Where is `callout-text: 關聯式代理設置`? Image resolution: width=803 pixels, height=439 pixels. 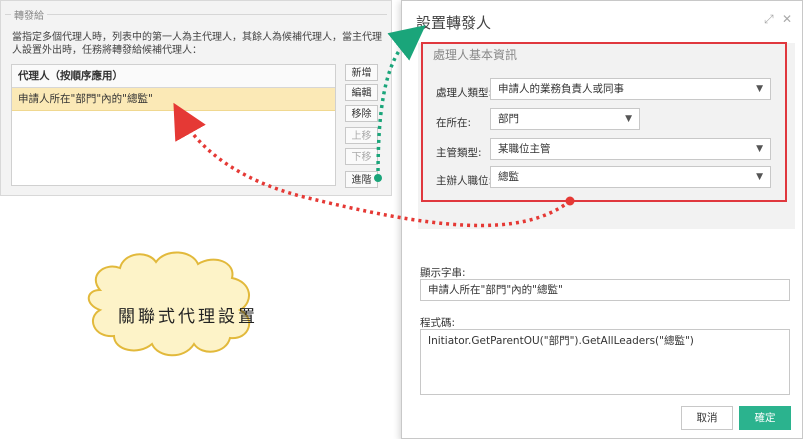 callout-text: 關聯式代理設置 is located at coordinates (188, 317).